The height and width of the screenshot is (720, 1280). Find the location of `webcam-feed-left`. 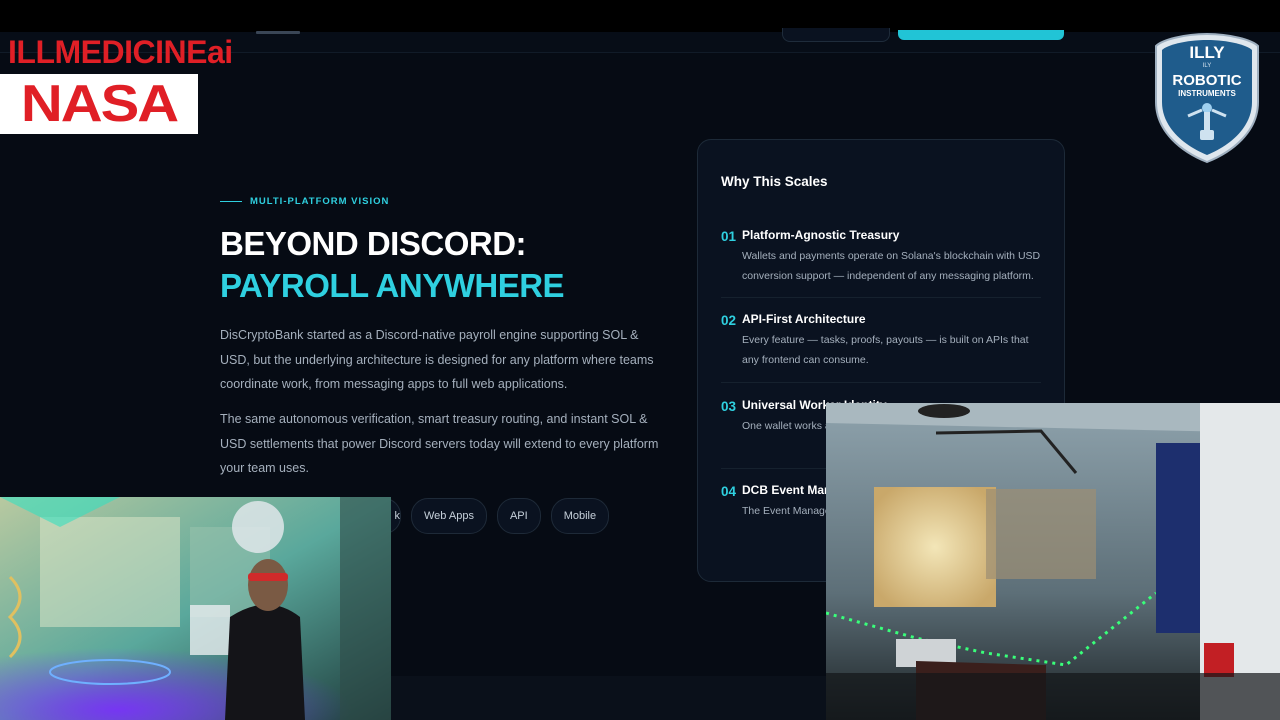

webcam-feed-left is located at coordinates (195, 608).